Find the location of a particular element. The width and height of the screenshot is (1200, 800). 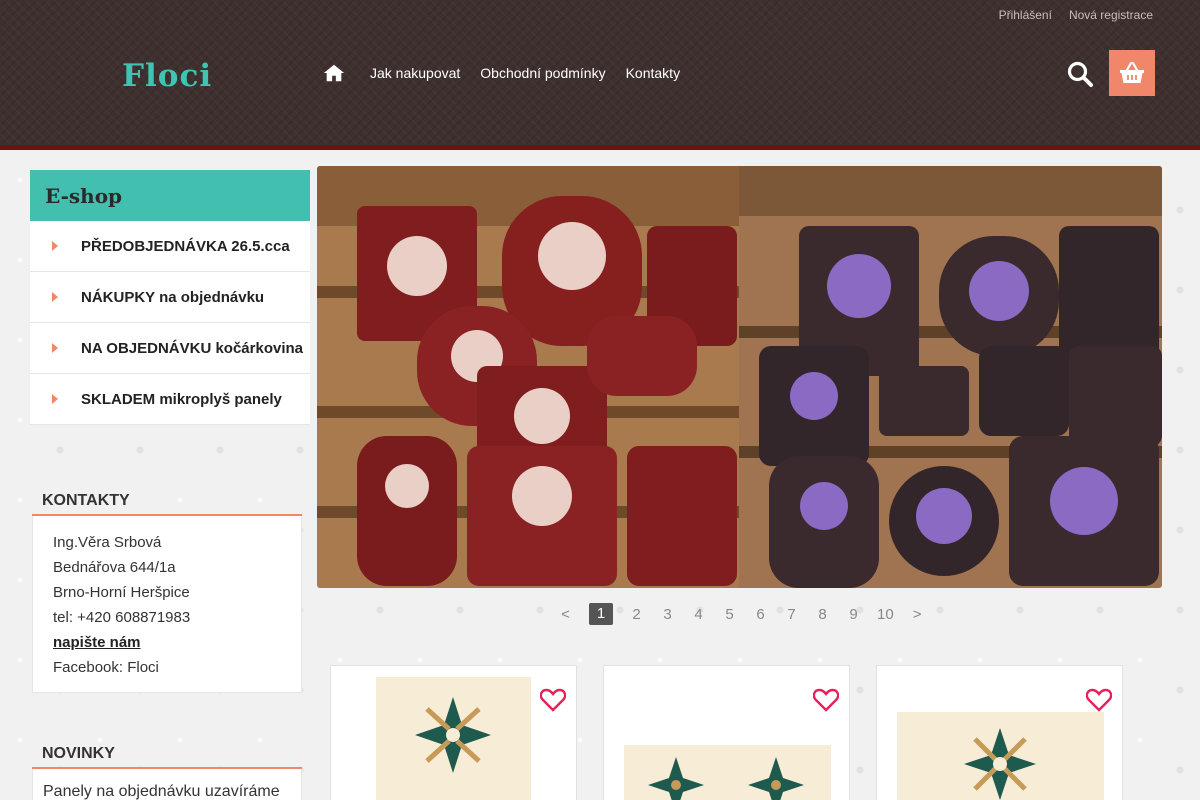

contact-name: Ing.Věra Srbová is located at coordinates (107, 542).